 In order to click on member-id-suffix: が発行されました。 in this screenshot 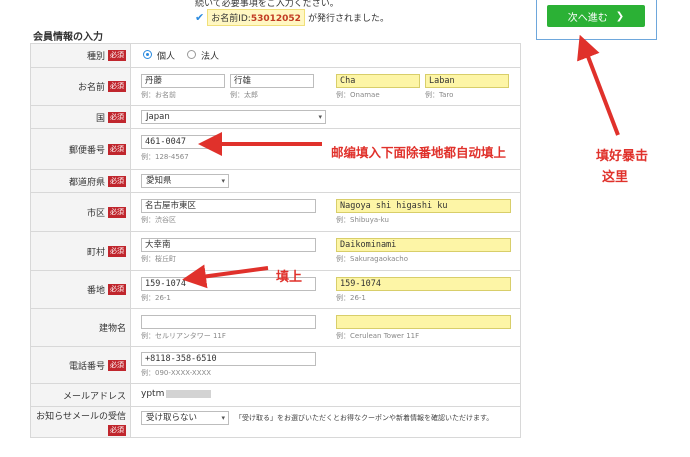, I will do `click(348, 19)`.